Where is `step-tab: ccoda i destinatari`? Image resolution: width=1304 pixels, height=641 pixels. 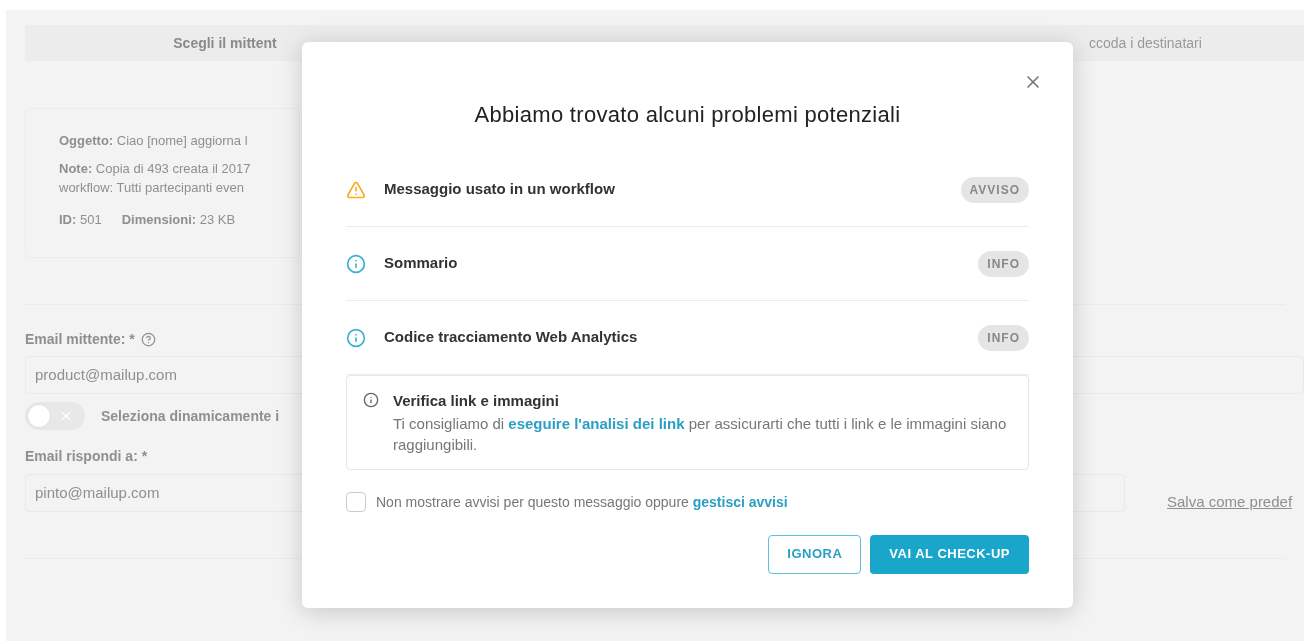 step-tab: ccoda i destinatari is located at coordinates (1196, 43).